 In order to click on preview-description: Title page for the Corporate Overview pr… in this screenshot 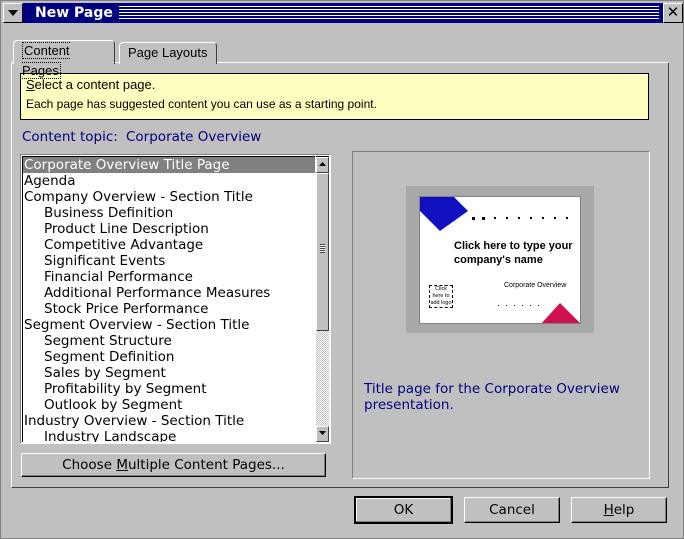, I will do `click(492, 397)`.